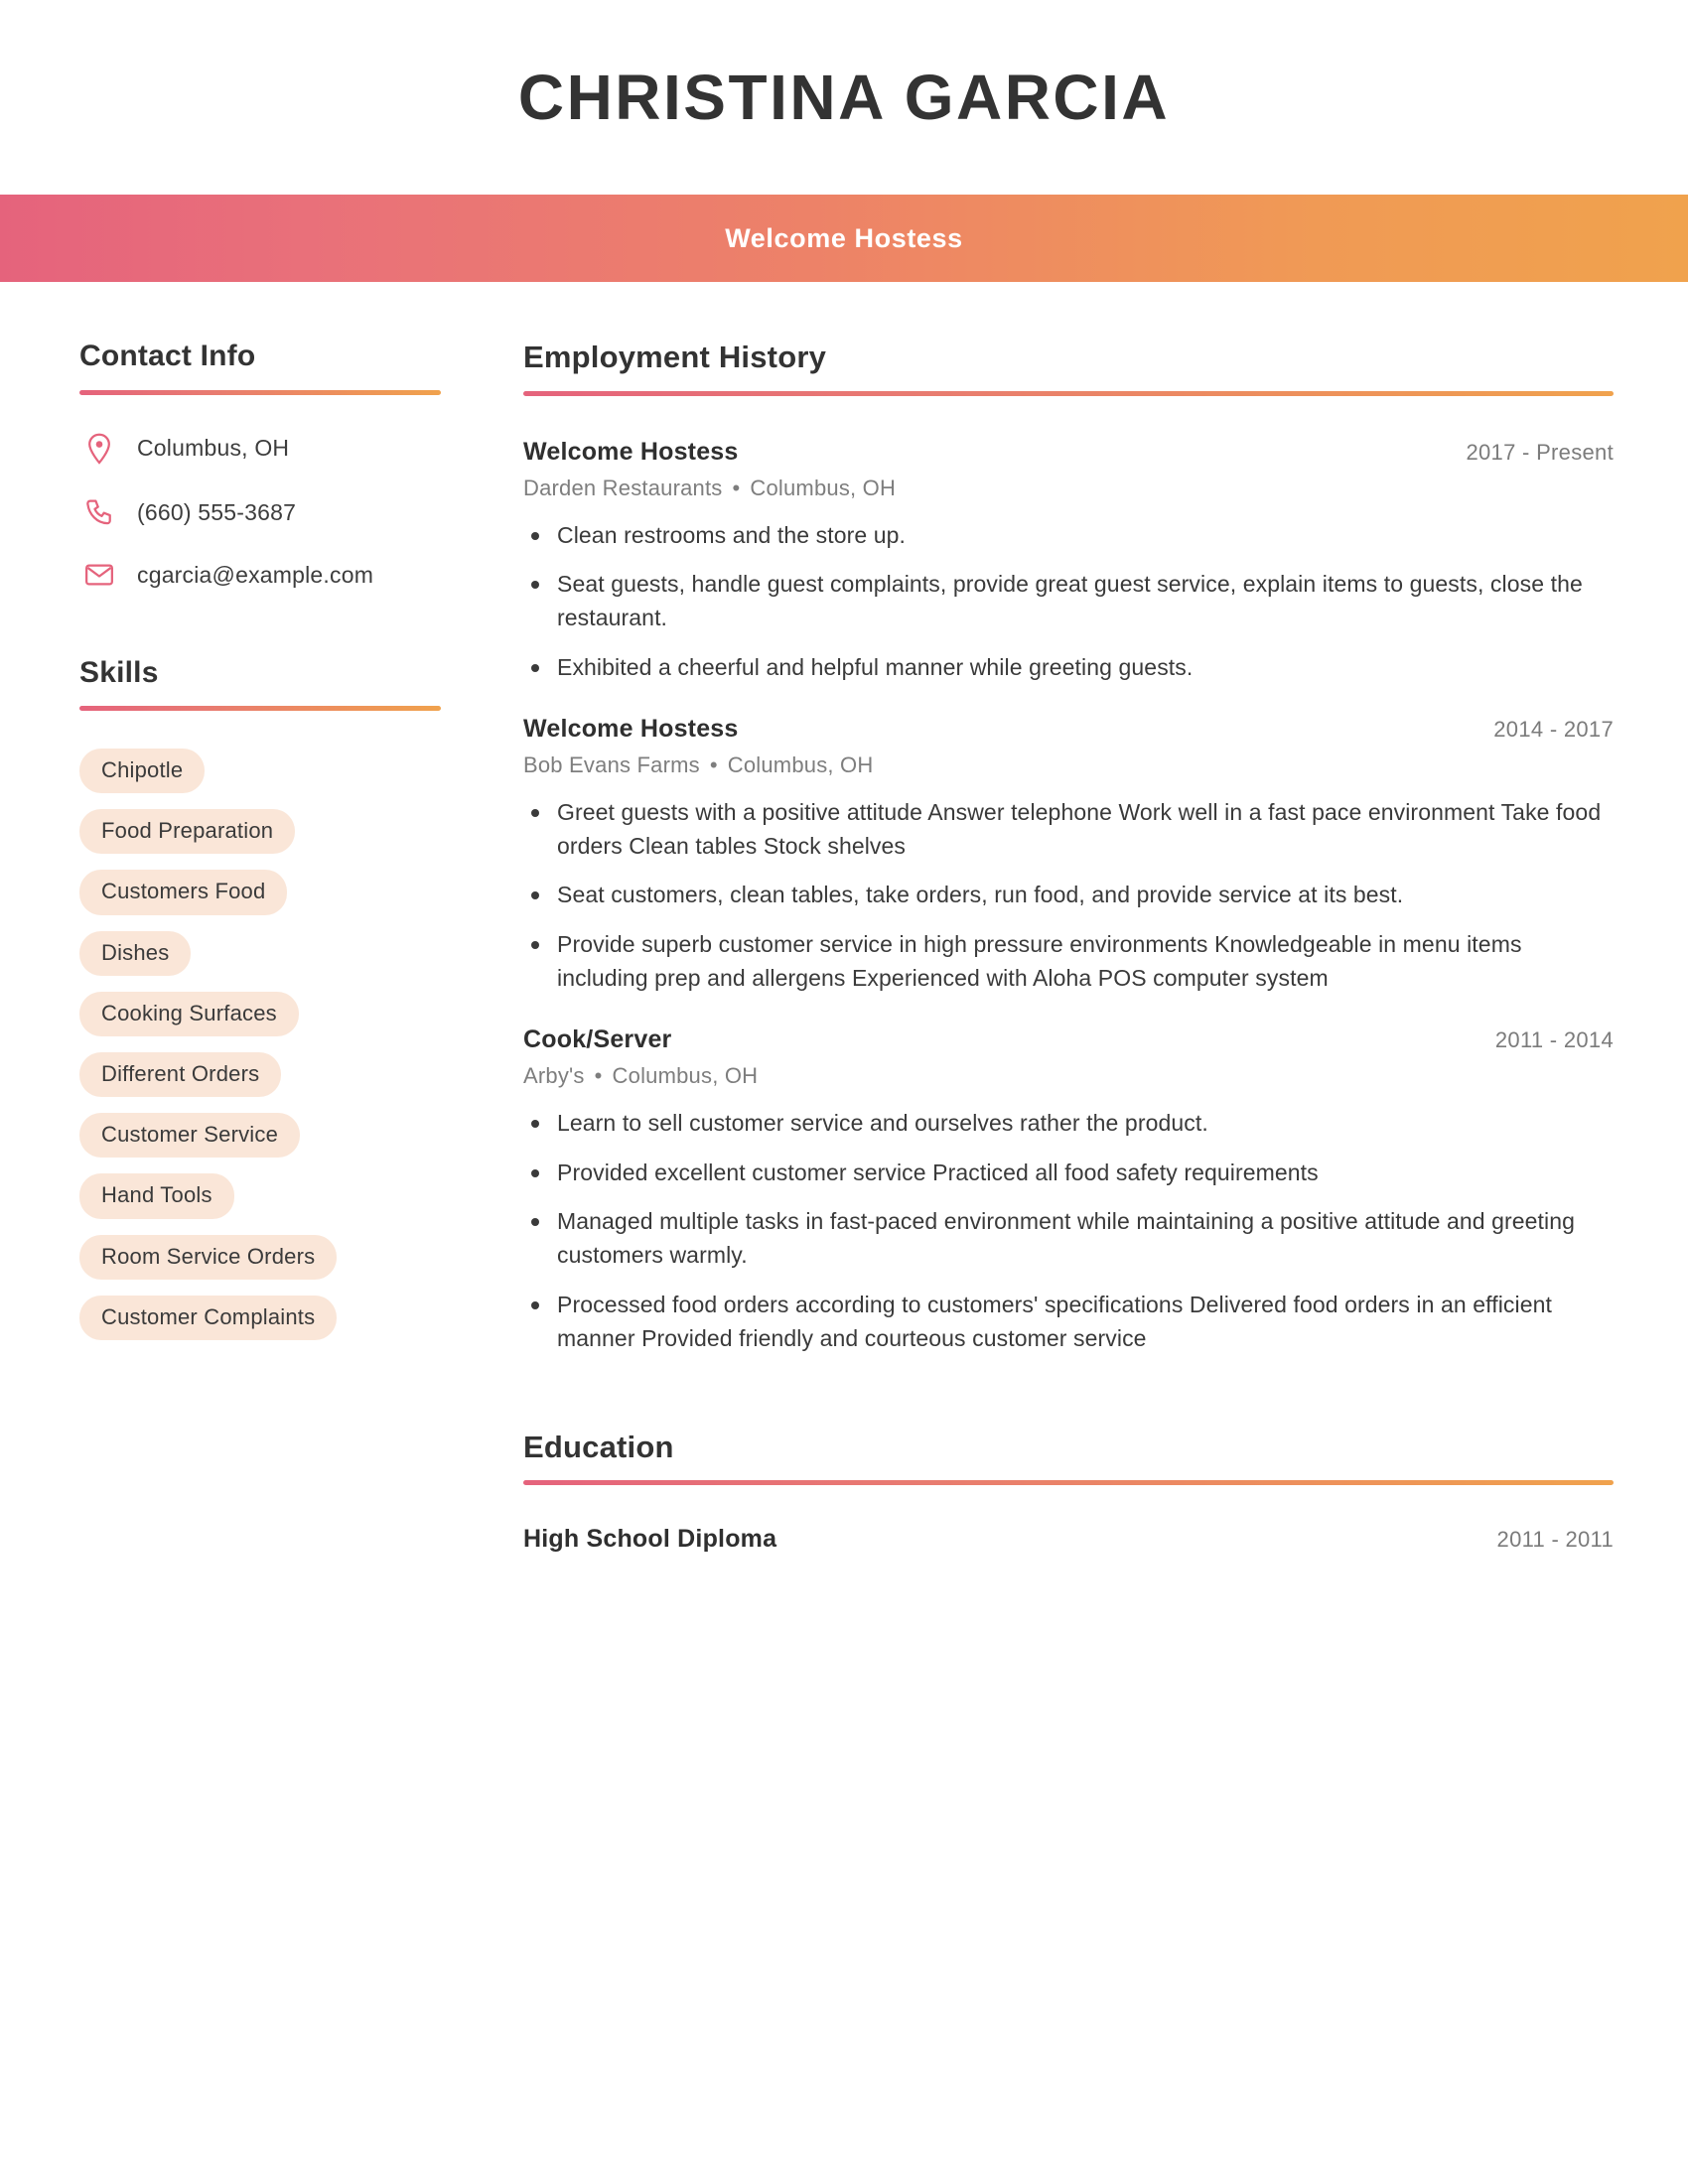 This screenshot has height=2184, width=1688. What do you see at coordinates (217, 512) in the screenshot?
I see `contact-phone-value: (660) 555-3687` at bounding box center [217, 512].